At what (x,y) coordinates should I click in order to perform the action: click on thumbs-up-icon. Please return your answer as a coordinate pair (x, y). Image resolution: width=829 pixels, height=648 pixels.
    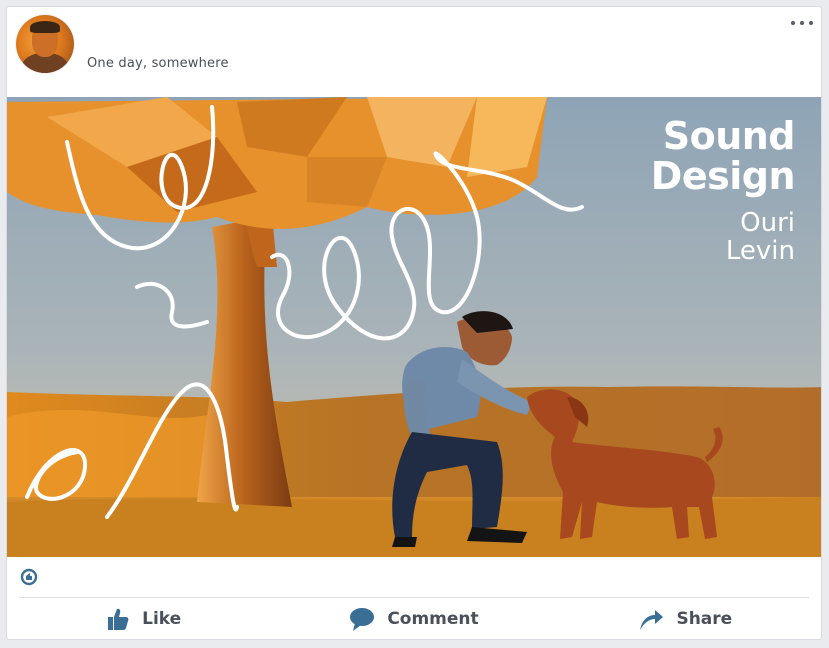
    Looking at the image, I should click on (118, 619).